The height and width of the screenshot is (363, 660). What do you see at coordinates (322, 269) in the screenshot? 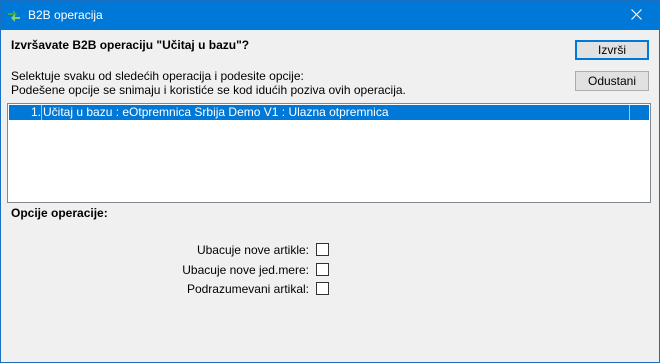
I see `option-new-units-checkbox` at bounding box center [322, 269].